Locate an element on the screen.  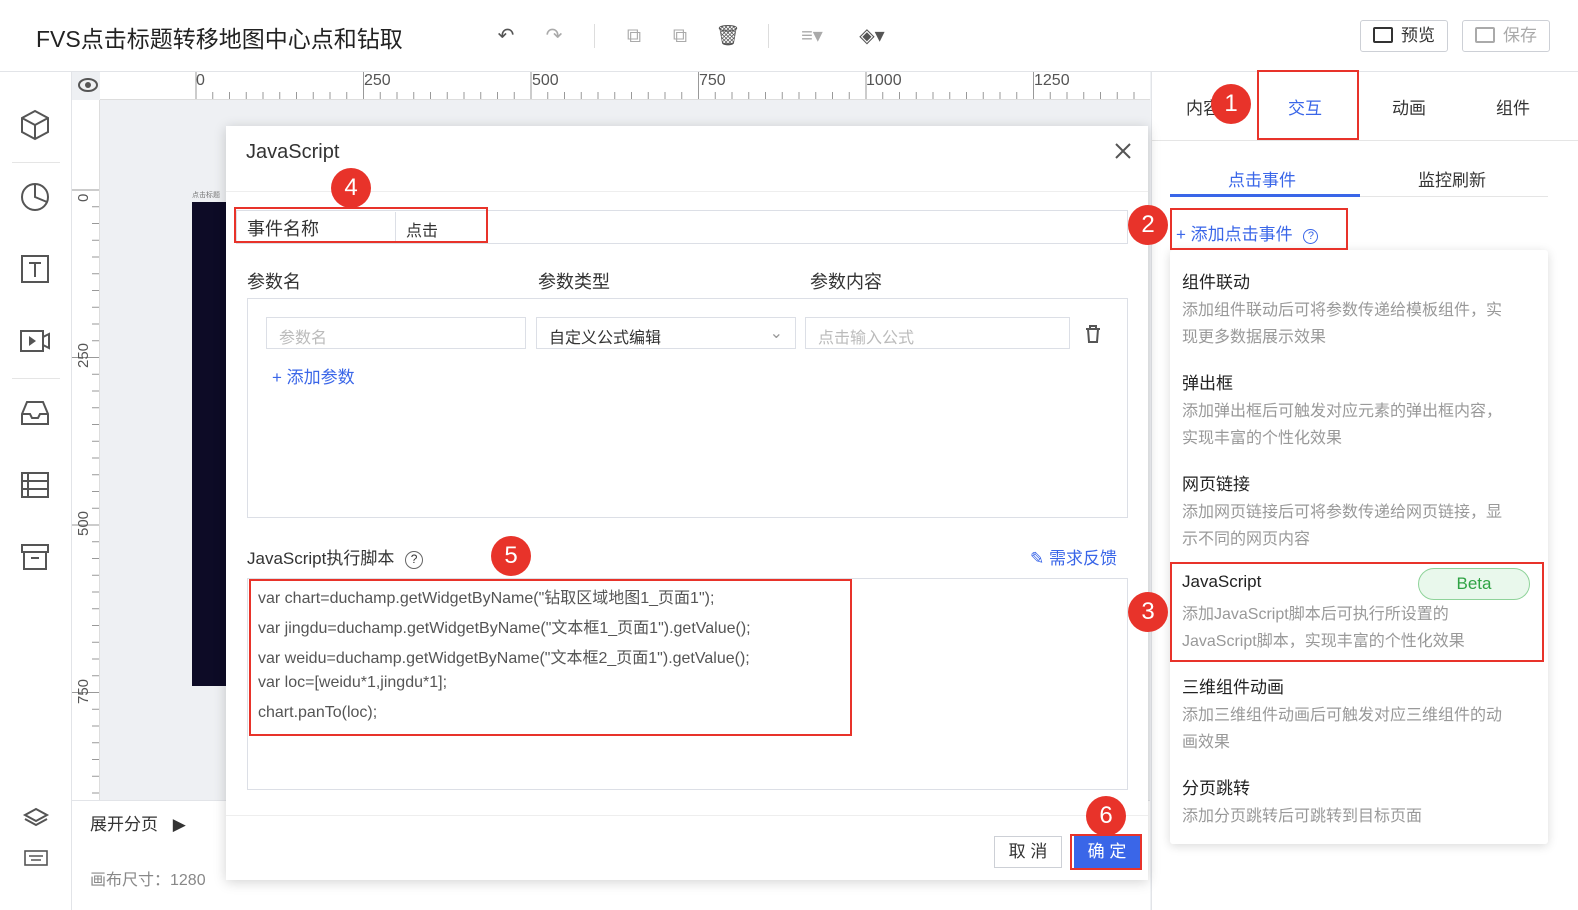
save-button: 保存 is located at coordinates (1506, 36).